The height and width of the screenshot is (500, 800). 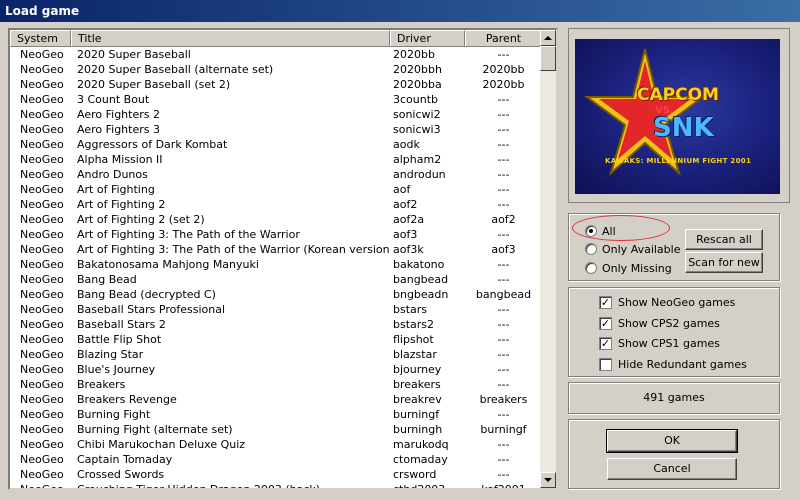 I want to click on row-title: Art of Fighting 2 (set 2), so click(x=141, y=219).